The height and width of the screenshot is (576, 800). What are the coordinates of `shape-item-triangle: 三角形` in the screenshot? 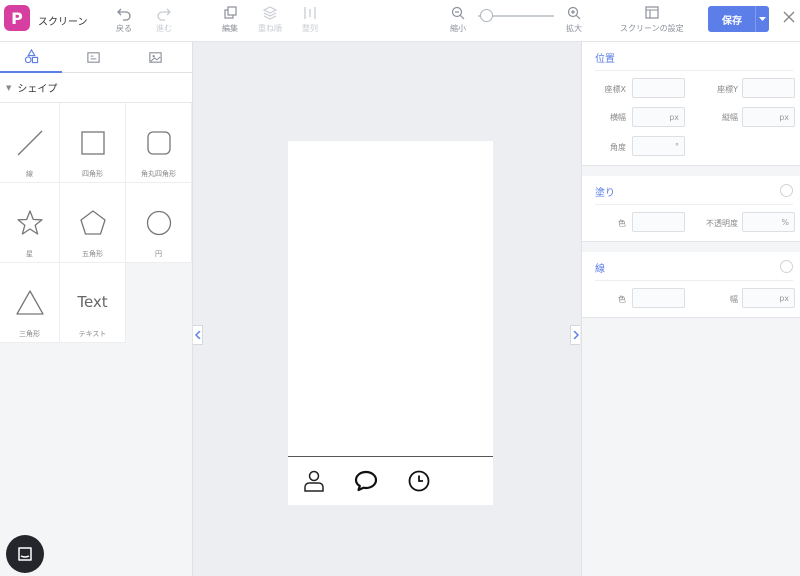 It's located at (30, 303).